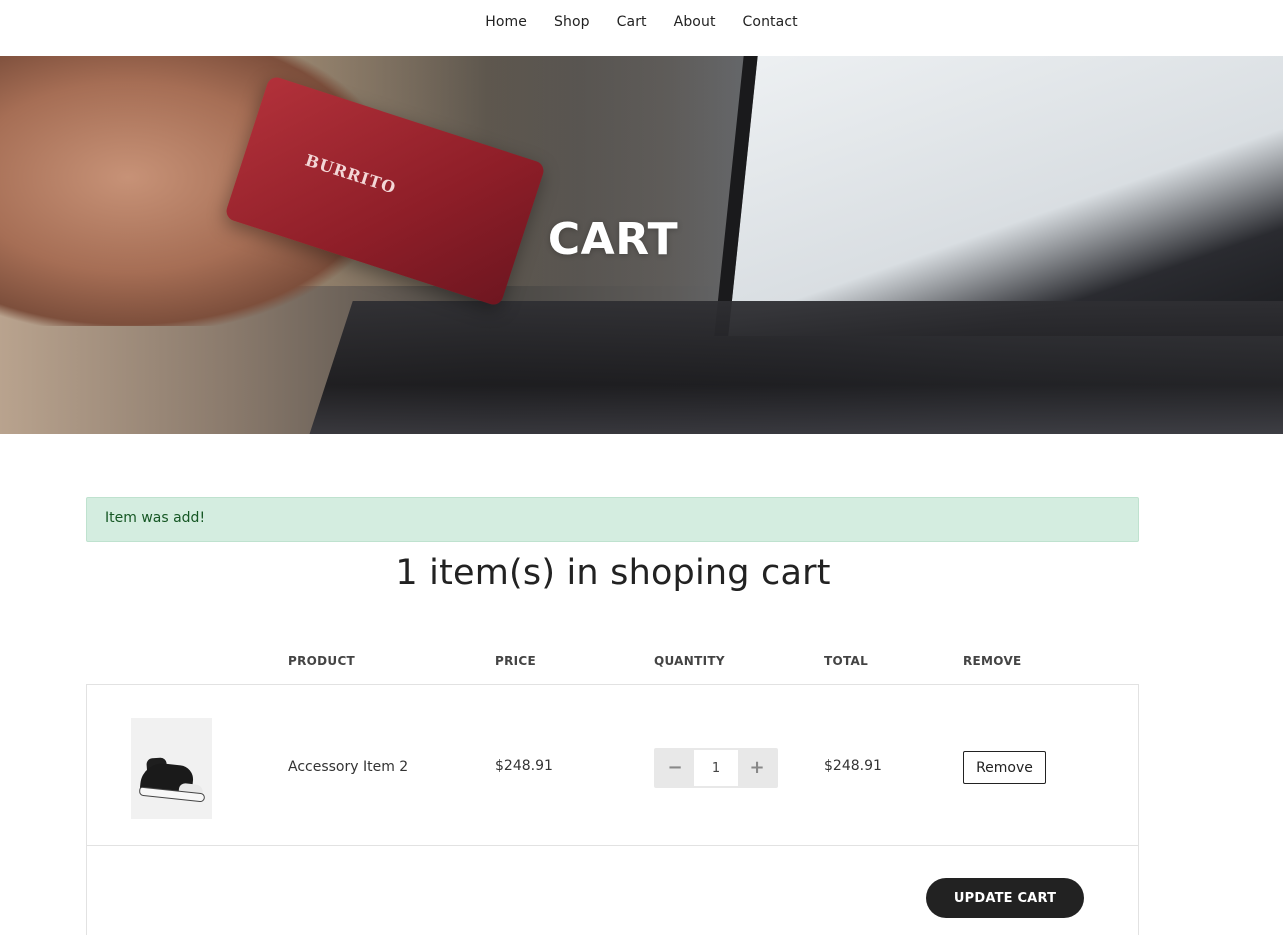  I want to click on product-price: $248.91, so click(524, 766).